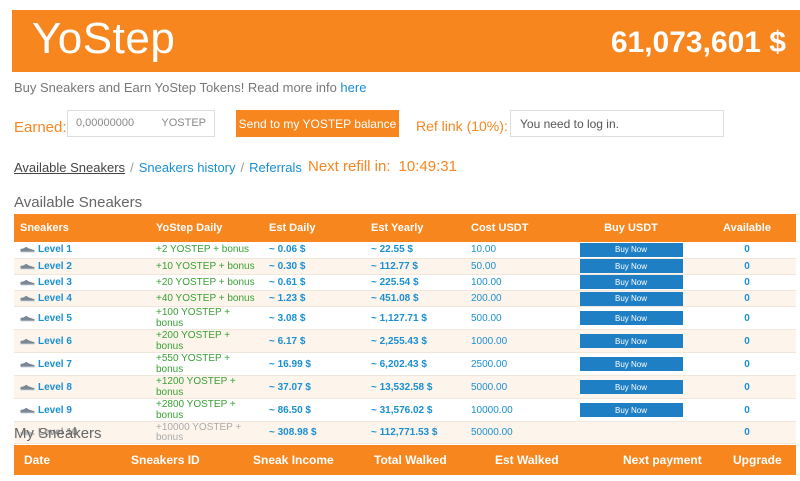 The height and width of the screenshot is (481, 800). What do you see at coordinates (82, 228) in the screenshot?
I see `col-sneakers: Sneakers` at bounding box center [82, 228].